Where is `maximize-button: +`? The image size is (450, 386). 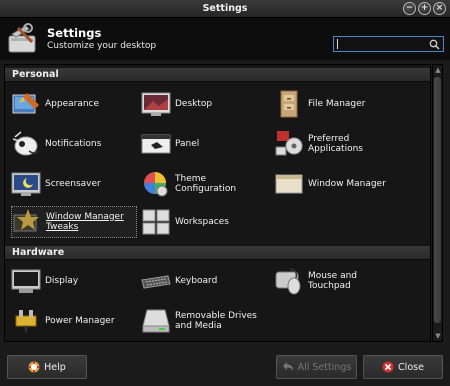
maximize-button: + is located at coordinates (424, 8).